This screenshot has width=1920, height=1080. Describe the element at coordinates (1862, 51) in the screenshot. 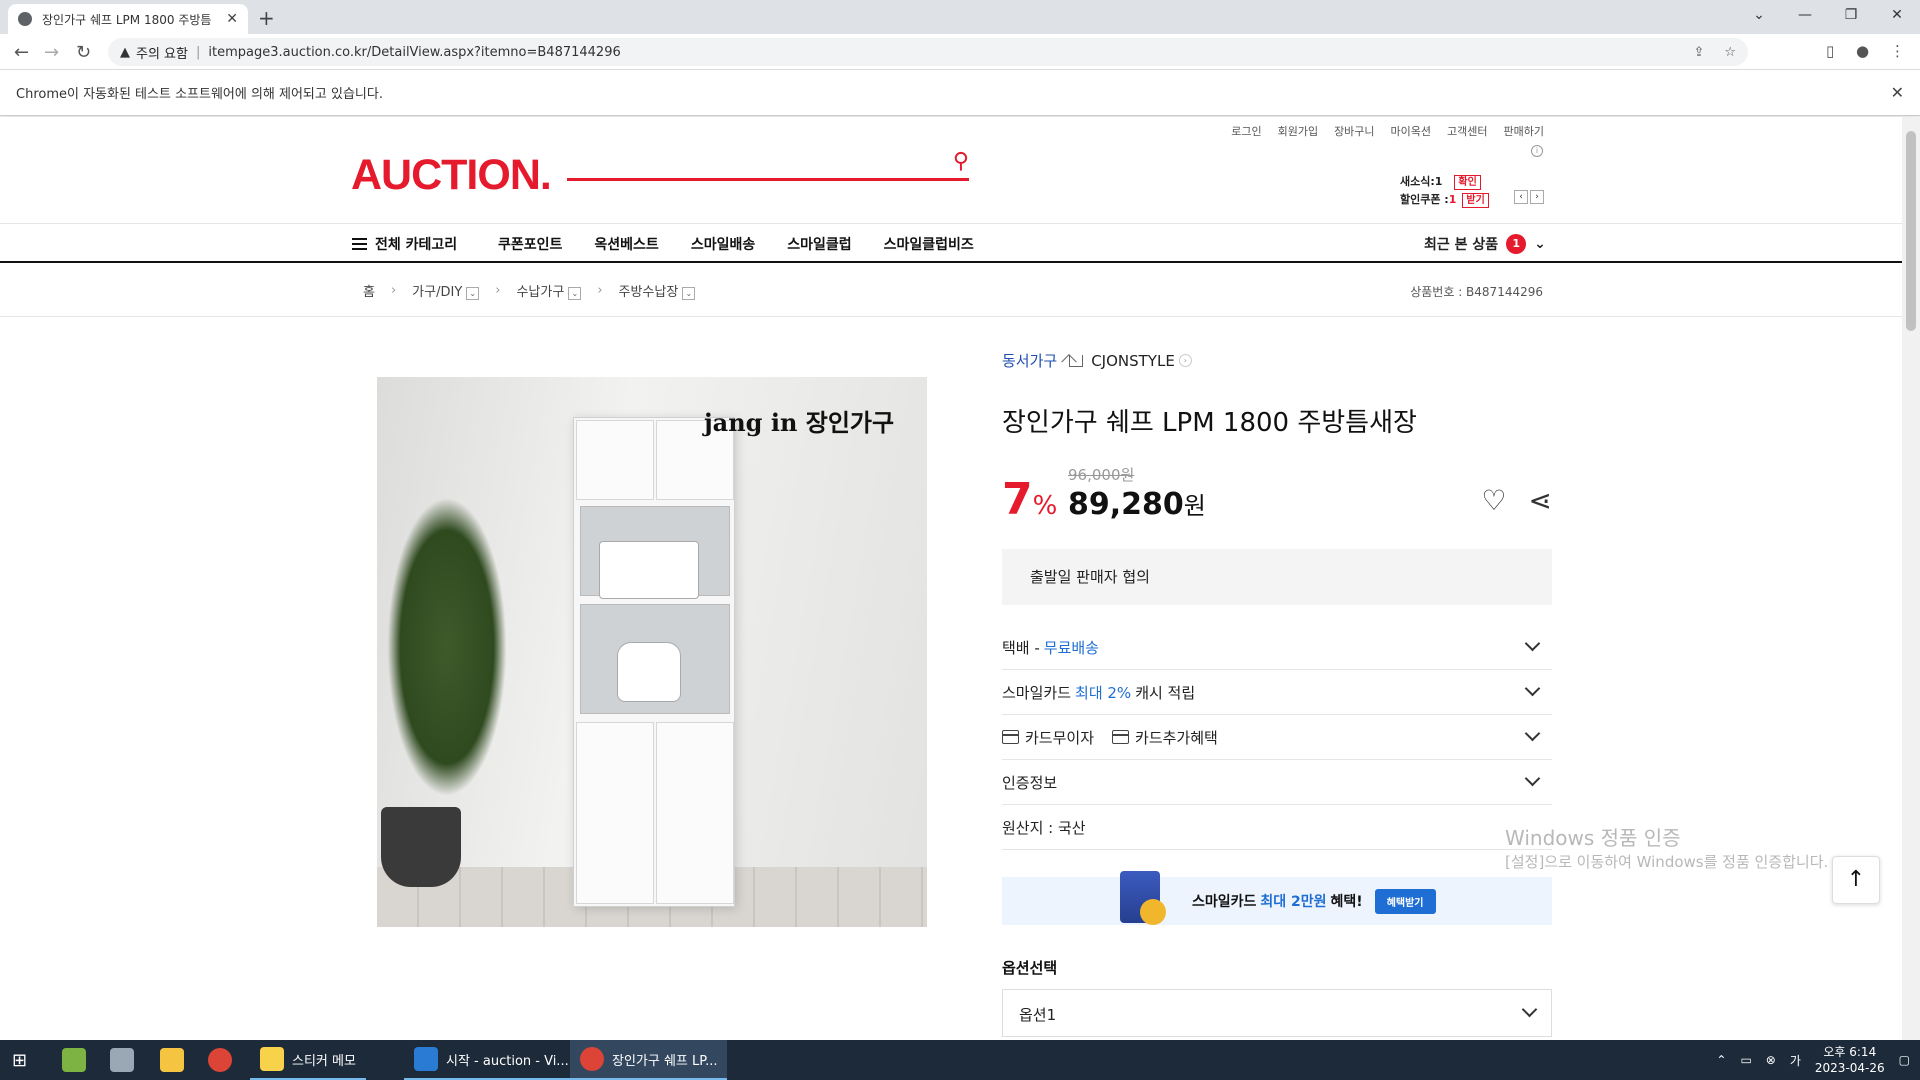

I see `profile-icon: ●` at that location.